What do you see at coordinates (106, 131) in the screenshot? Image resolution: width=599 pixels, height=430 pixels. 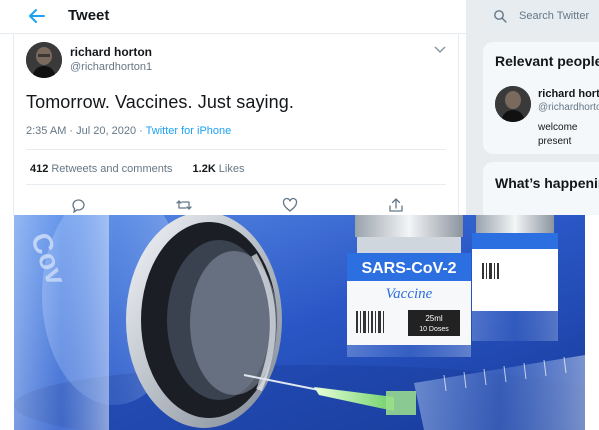 I see `tweet-date: Jul 20, 2020` at bounding box center [106, 131].